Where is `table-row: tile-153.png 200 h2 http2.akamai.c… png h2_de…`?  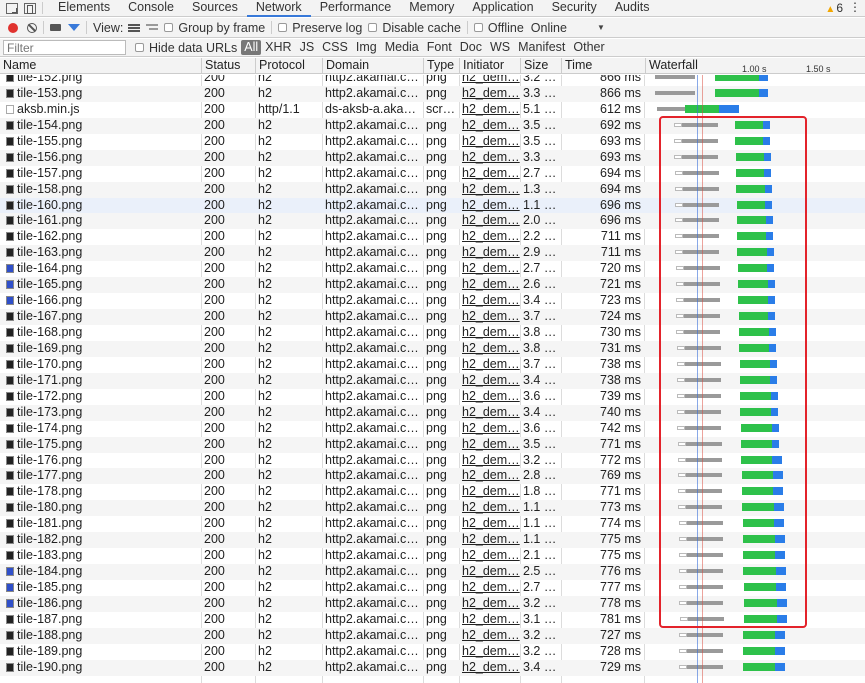 table-row: tile-153.png 200 h2 http2.akamai.c… png h2_de… is located at coordinates (432, 93).